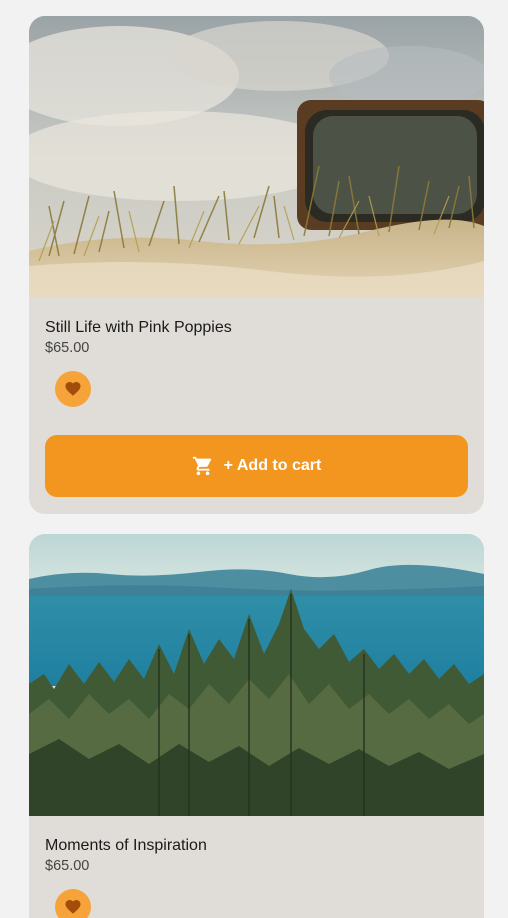  I want to click on add-to-cart-button: + Add to cart, so click(256, 466).